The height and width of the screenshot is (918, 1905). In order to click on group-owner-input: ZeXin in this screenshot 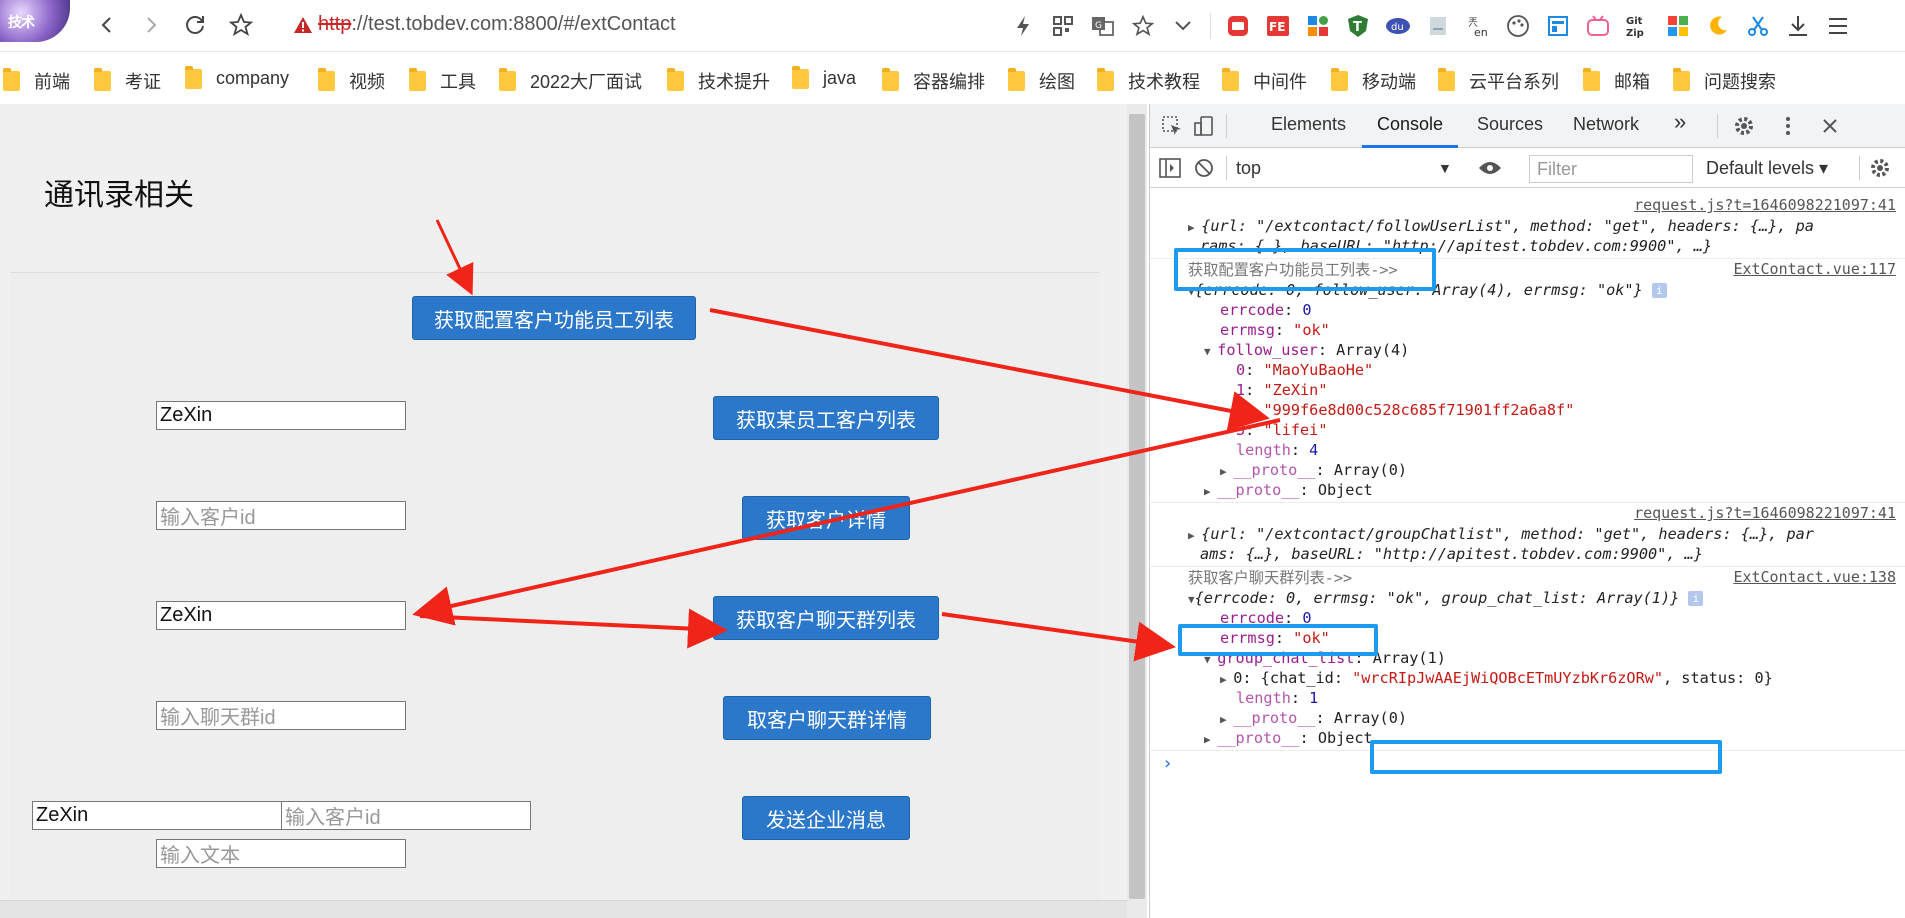, I will do `click(281, 615)`.